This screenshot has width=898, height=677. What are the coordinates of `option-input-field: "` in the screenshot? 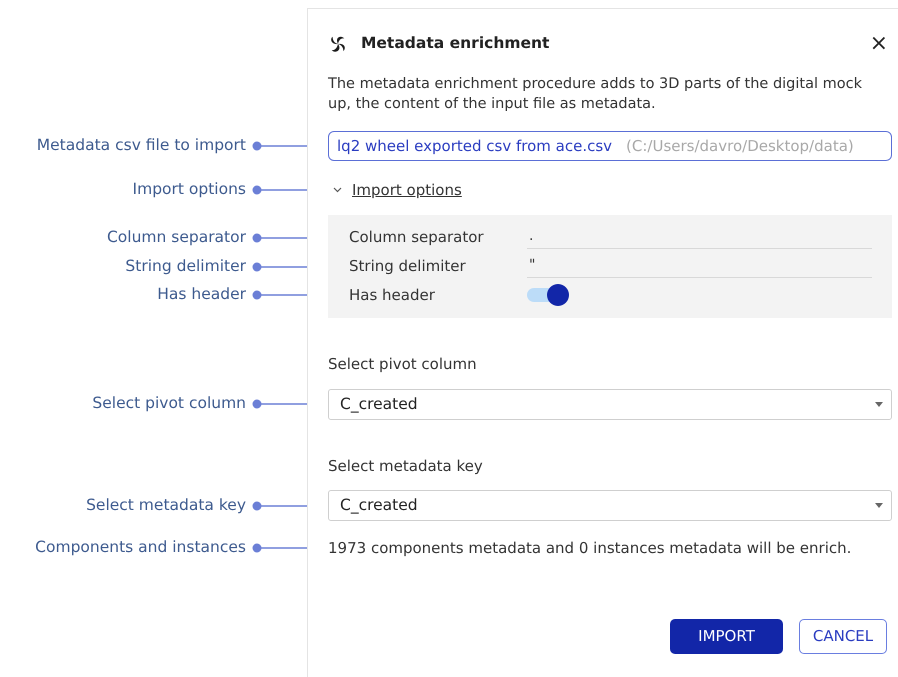 It's located at (699, 267).